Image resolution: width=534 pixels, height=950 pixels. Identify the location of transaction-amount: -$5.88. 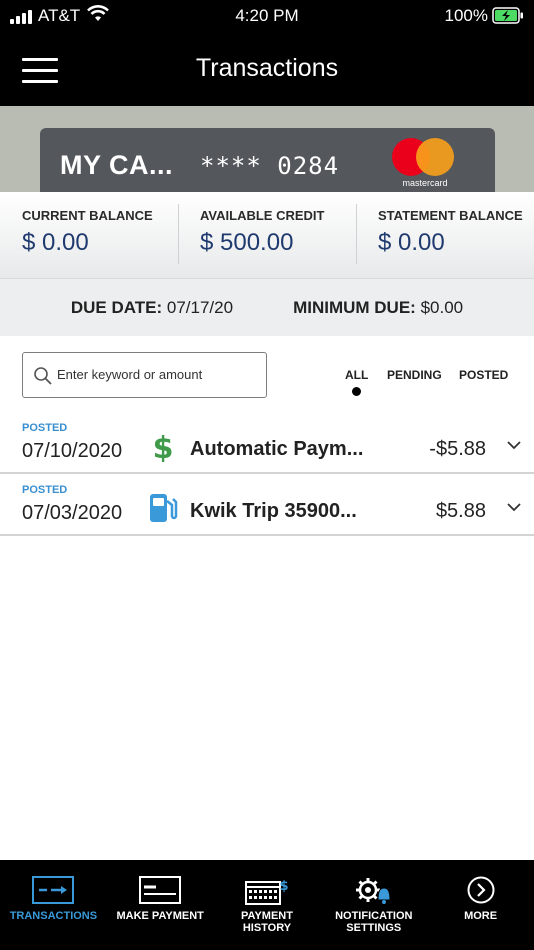
(457, 449).